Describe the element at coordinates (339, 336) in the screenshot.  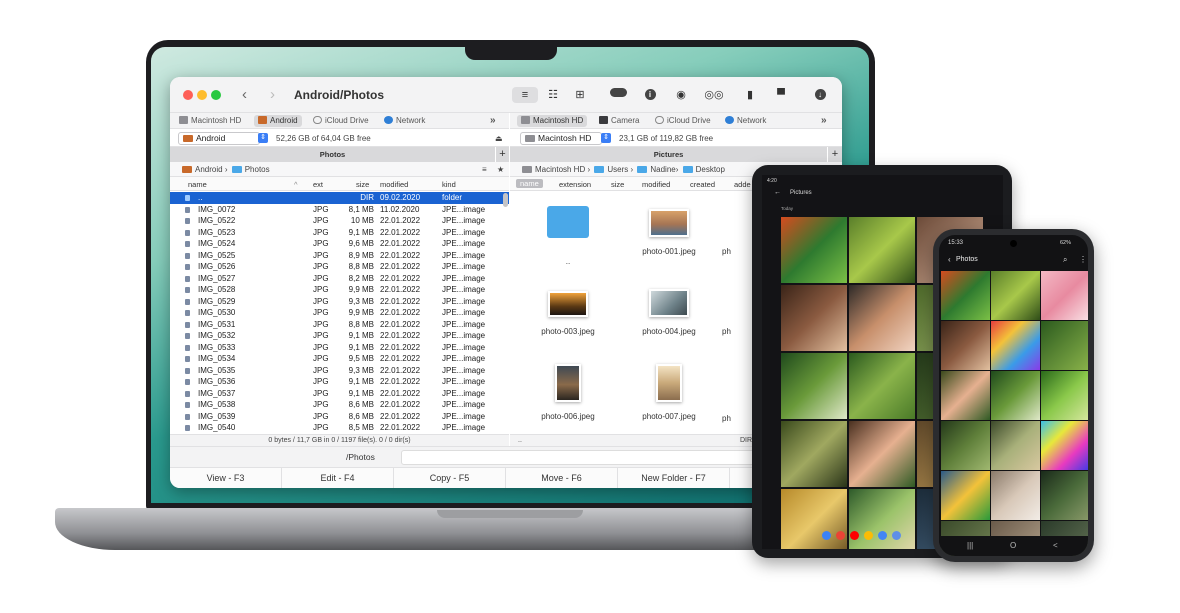
I see `file-row: IMG_0532 JPG 9,1 MB 22.01.2022 JPE...image` at that location.